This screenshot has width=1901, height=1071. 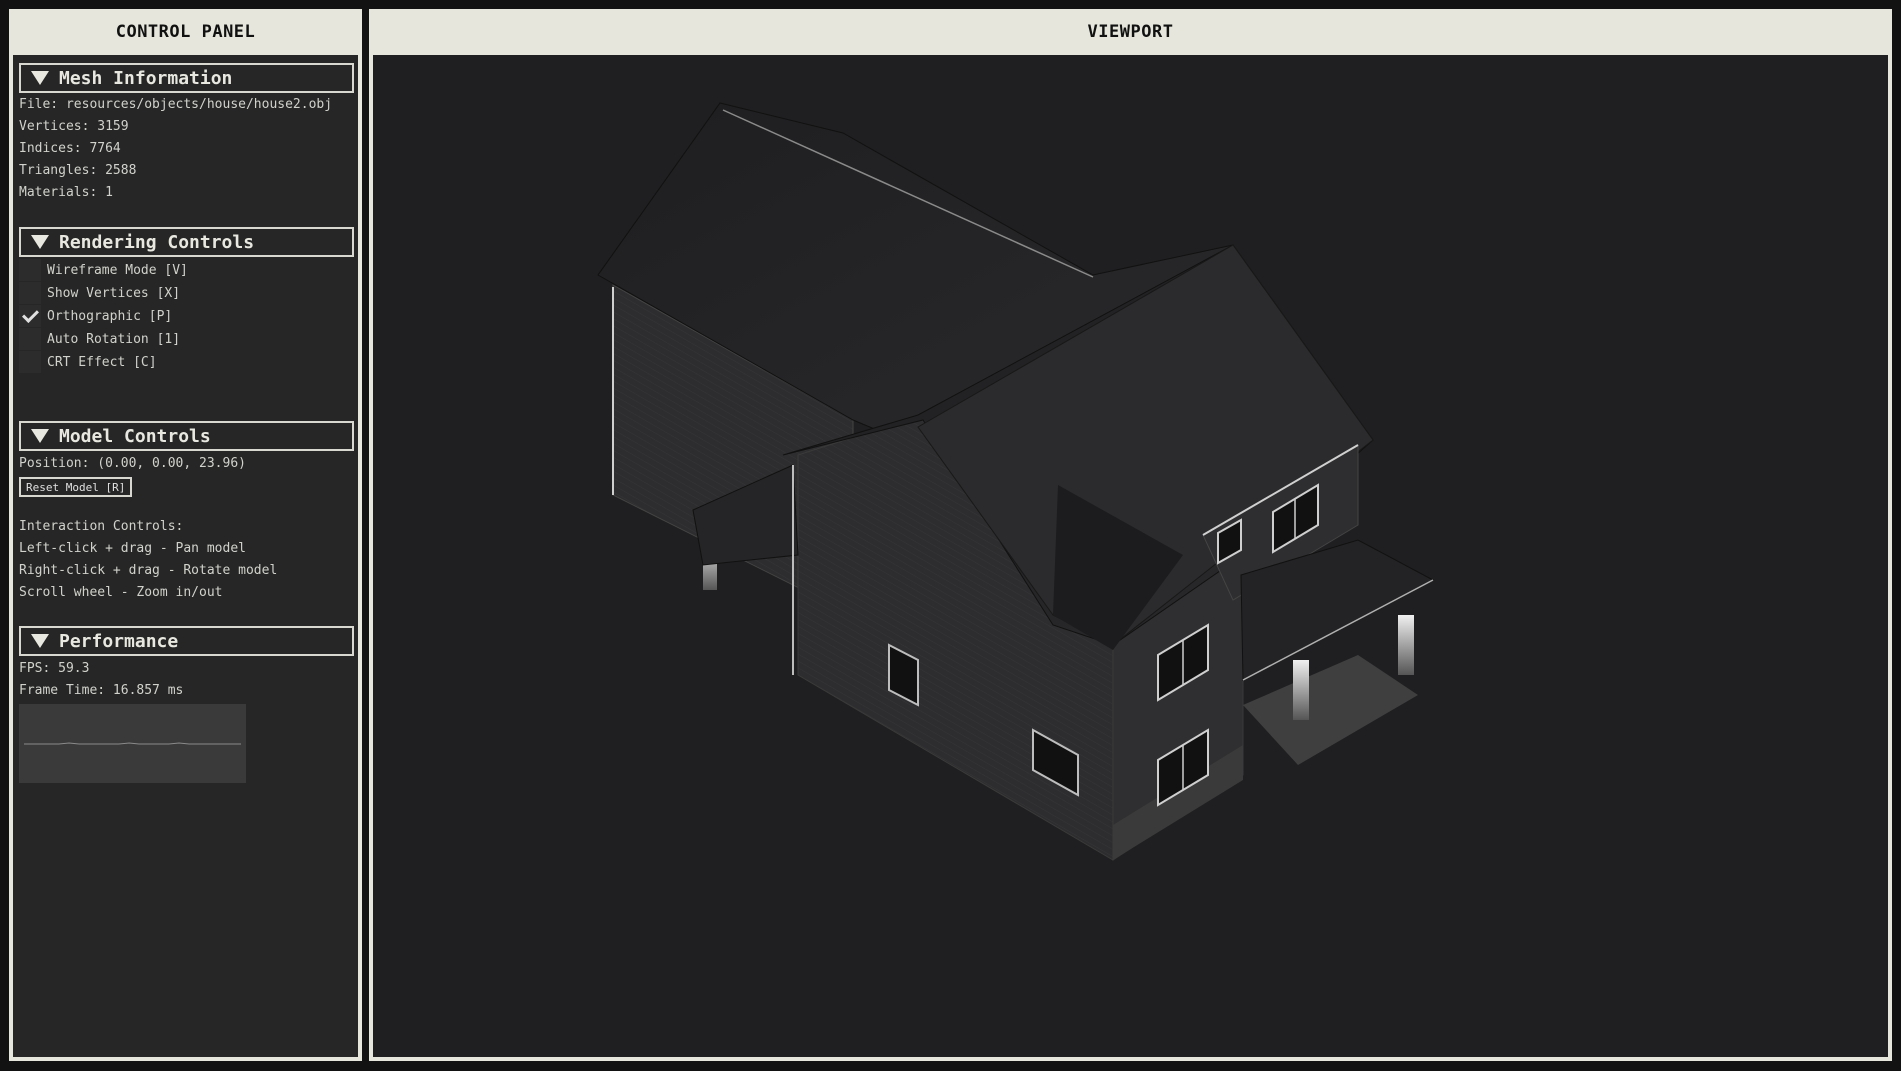 What do you see at coordinates (66, 192) in the screenshot?
I see `mesh-materials: Materials: 1` at bounding box center [66, 192].